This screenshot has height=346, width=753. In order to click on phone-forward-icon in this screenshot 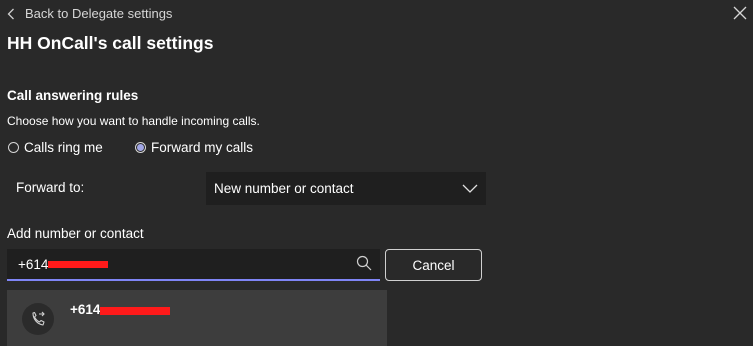, I will do `click(38, 319)`.